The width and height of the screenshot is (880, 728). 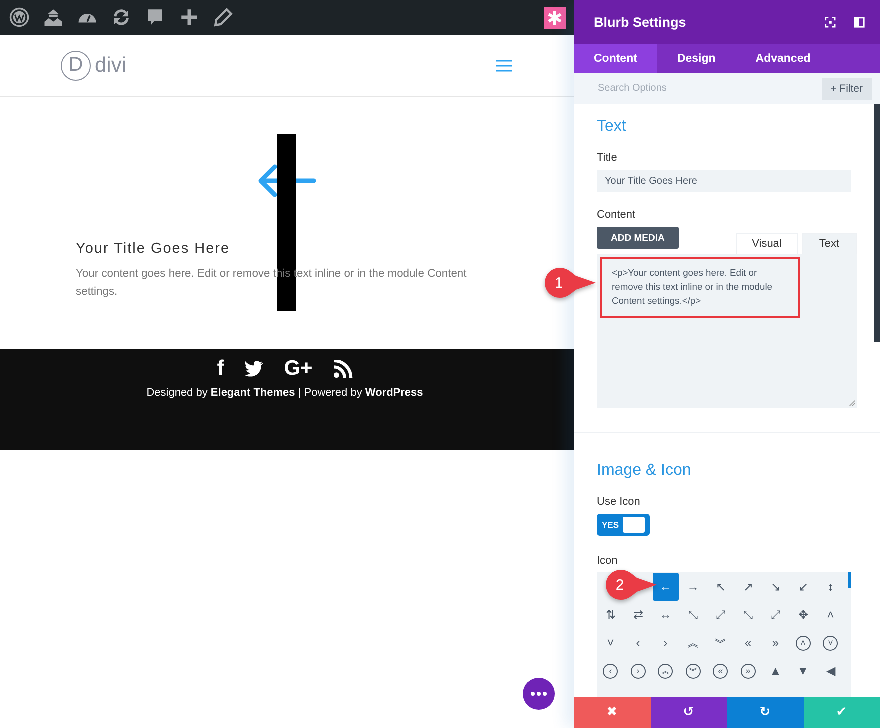 I want to click on menu-icon, so click(x=504, y=66).